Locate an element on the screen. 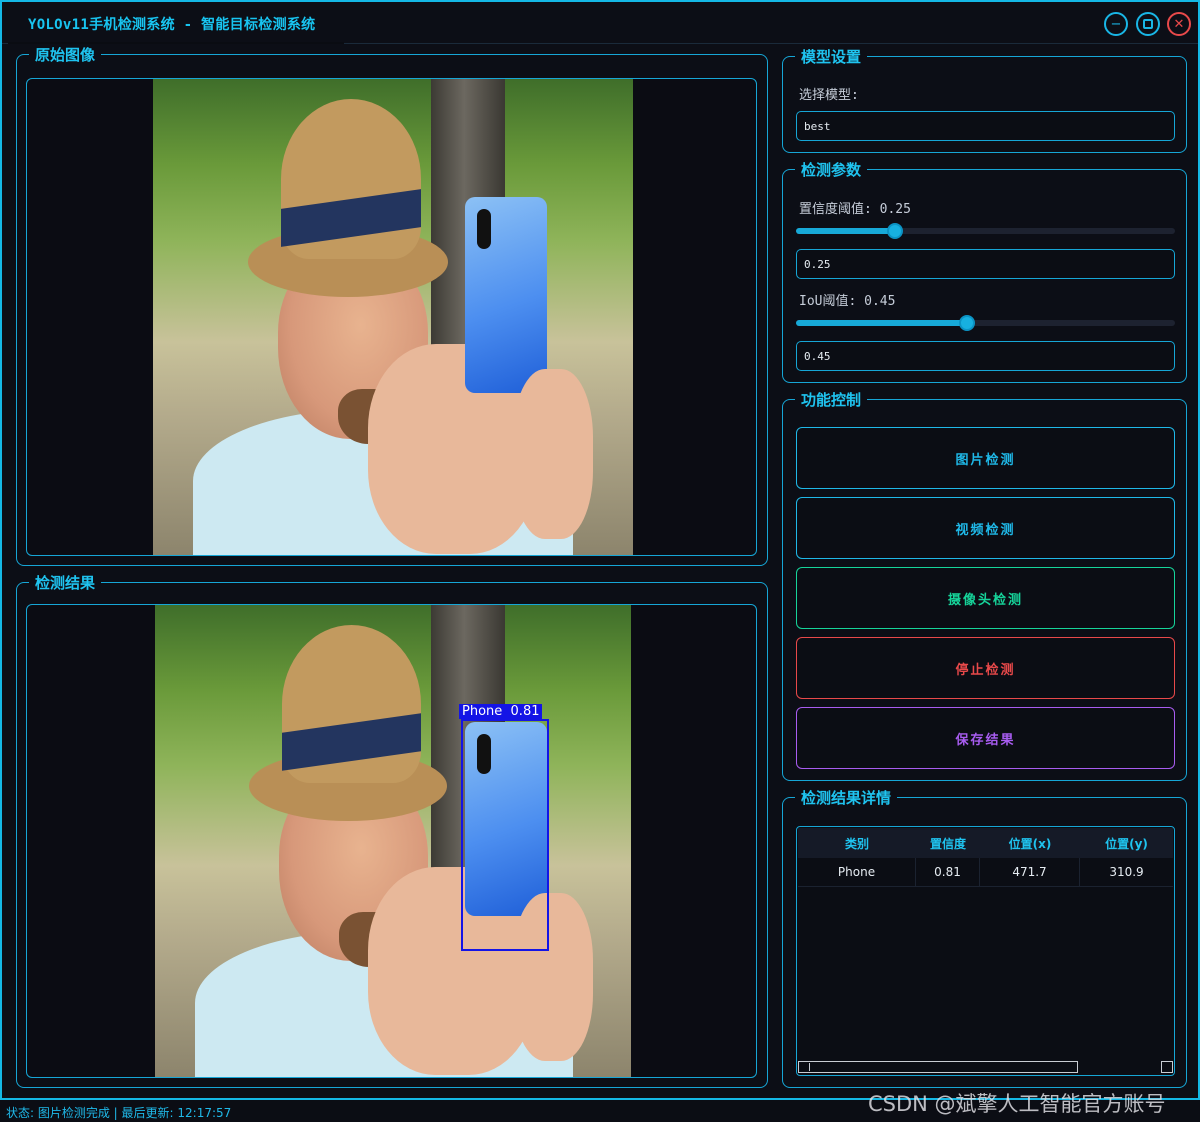 The width and height of the screenshot is (1200, 1122). camera-detect-button: 摄像头检测 is located at coordinates (985, 598).